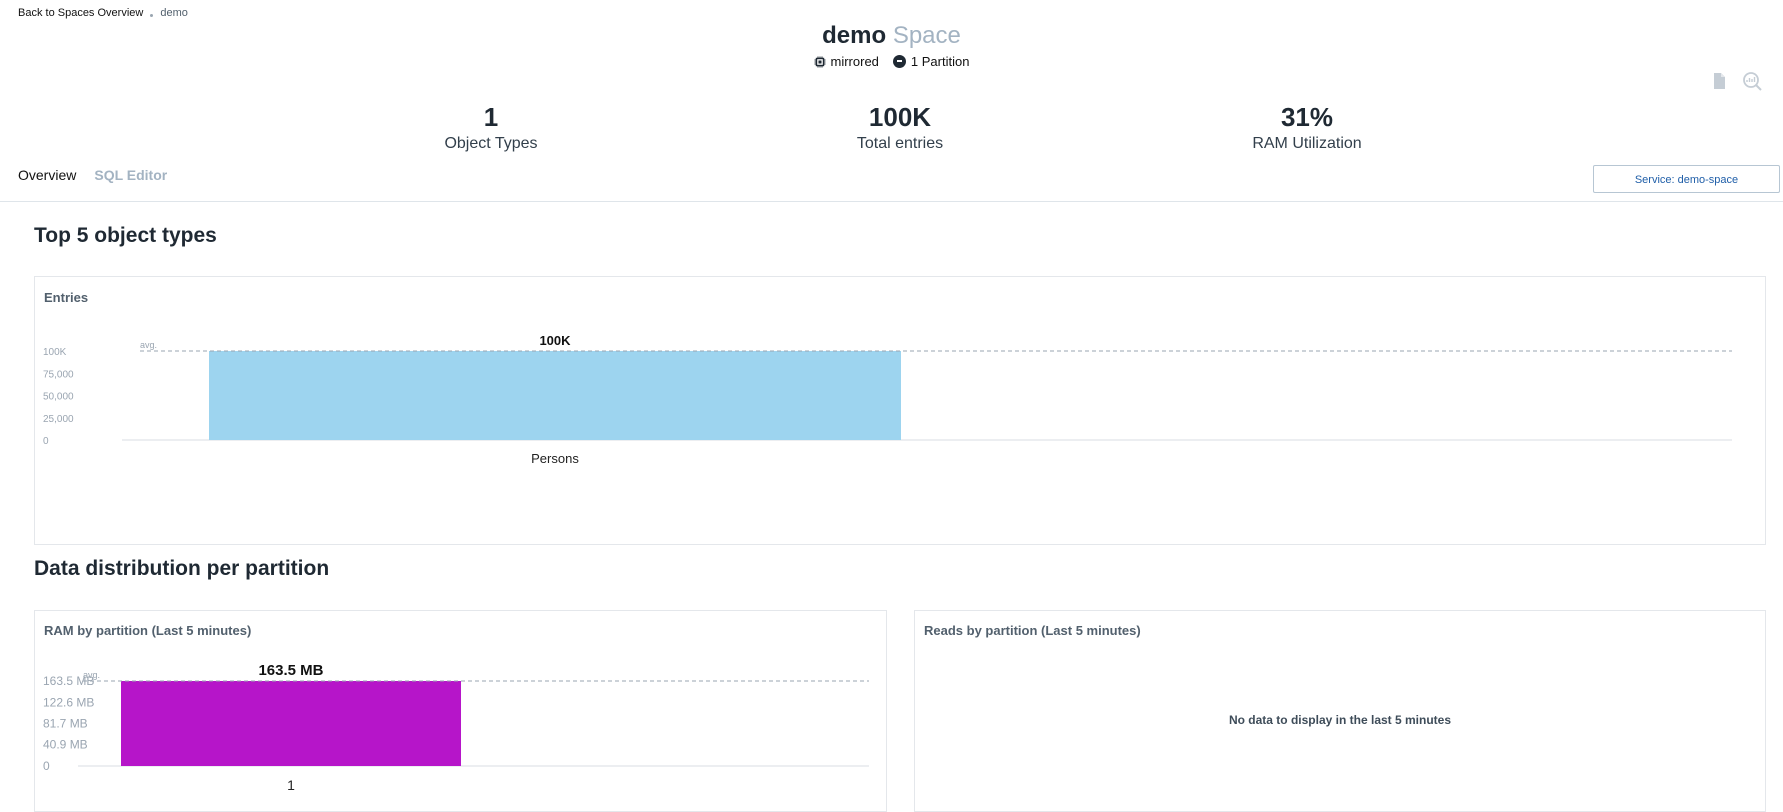 The height and width of the screenshot is (812, 1783). I want to click on space-badges: mirrored 1 Partition, so click(891, 61).